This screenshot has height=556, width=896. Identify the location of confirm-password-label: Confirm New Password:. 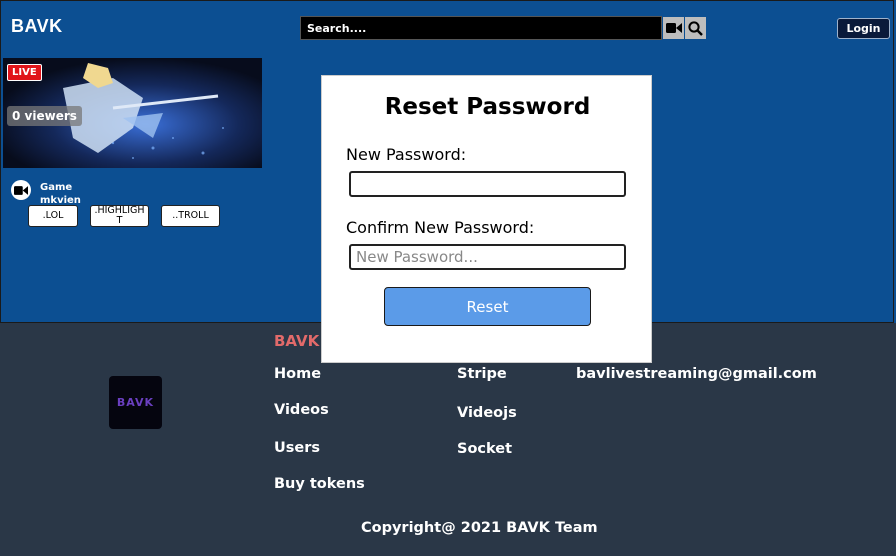
(440, 227).